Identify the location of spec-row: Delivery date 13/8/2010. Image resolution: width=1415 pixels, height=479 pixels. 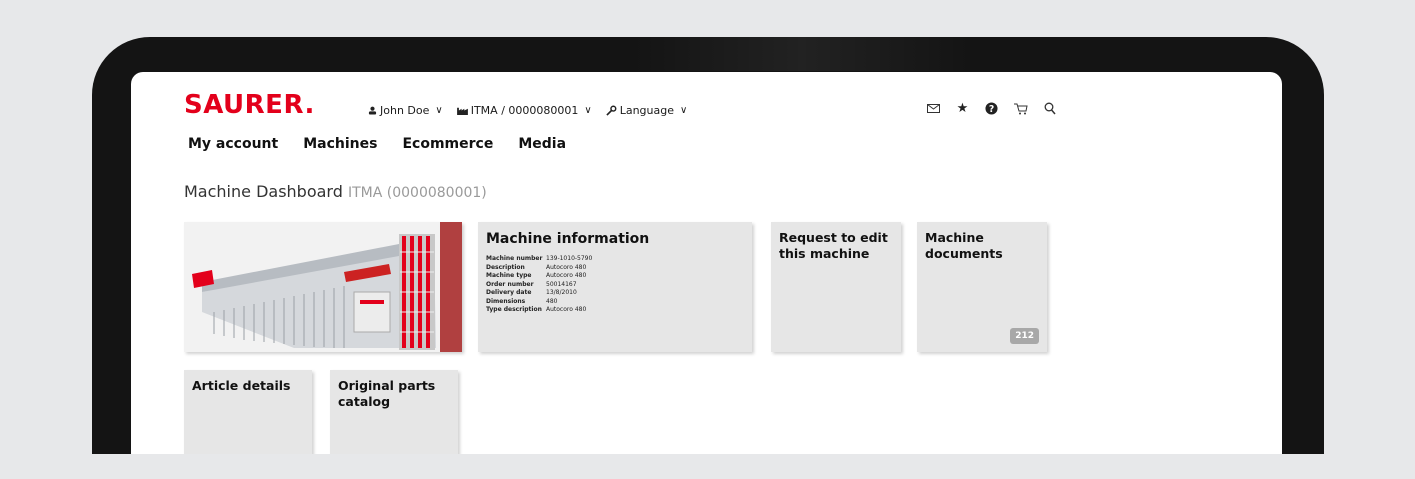
(539, 293).